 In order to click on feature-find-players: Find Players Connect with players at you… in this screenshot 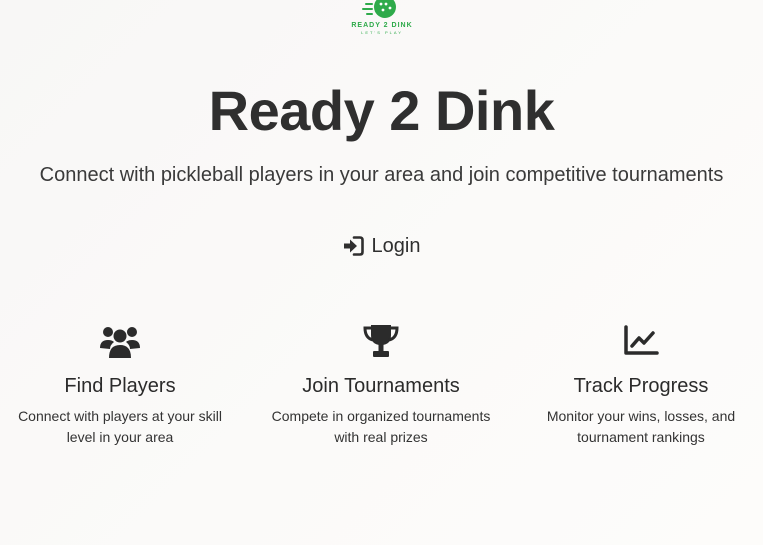, I will do `click(122, 385)`.